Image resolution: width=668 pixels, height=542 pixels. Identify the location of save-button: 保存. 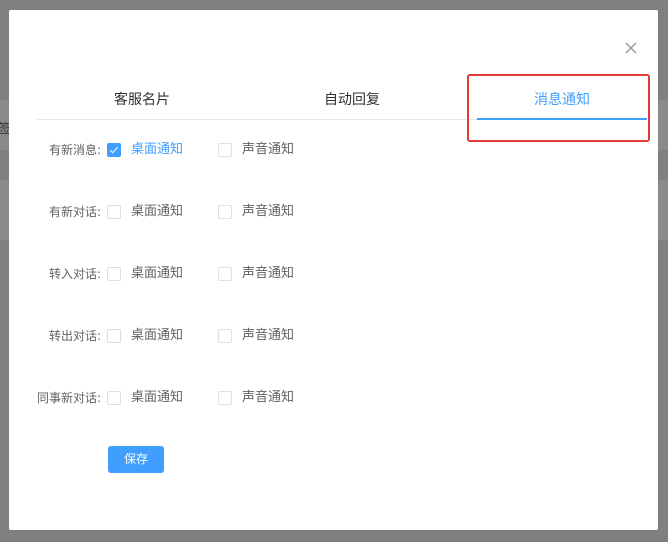
(136, 459).